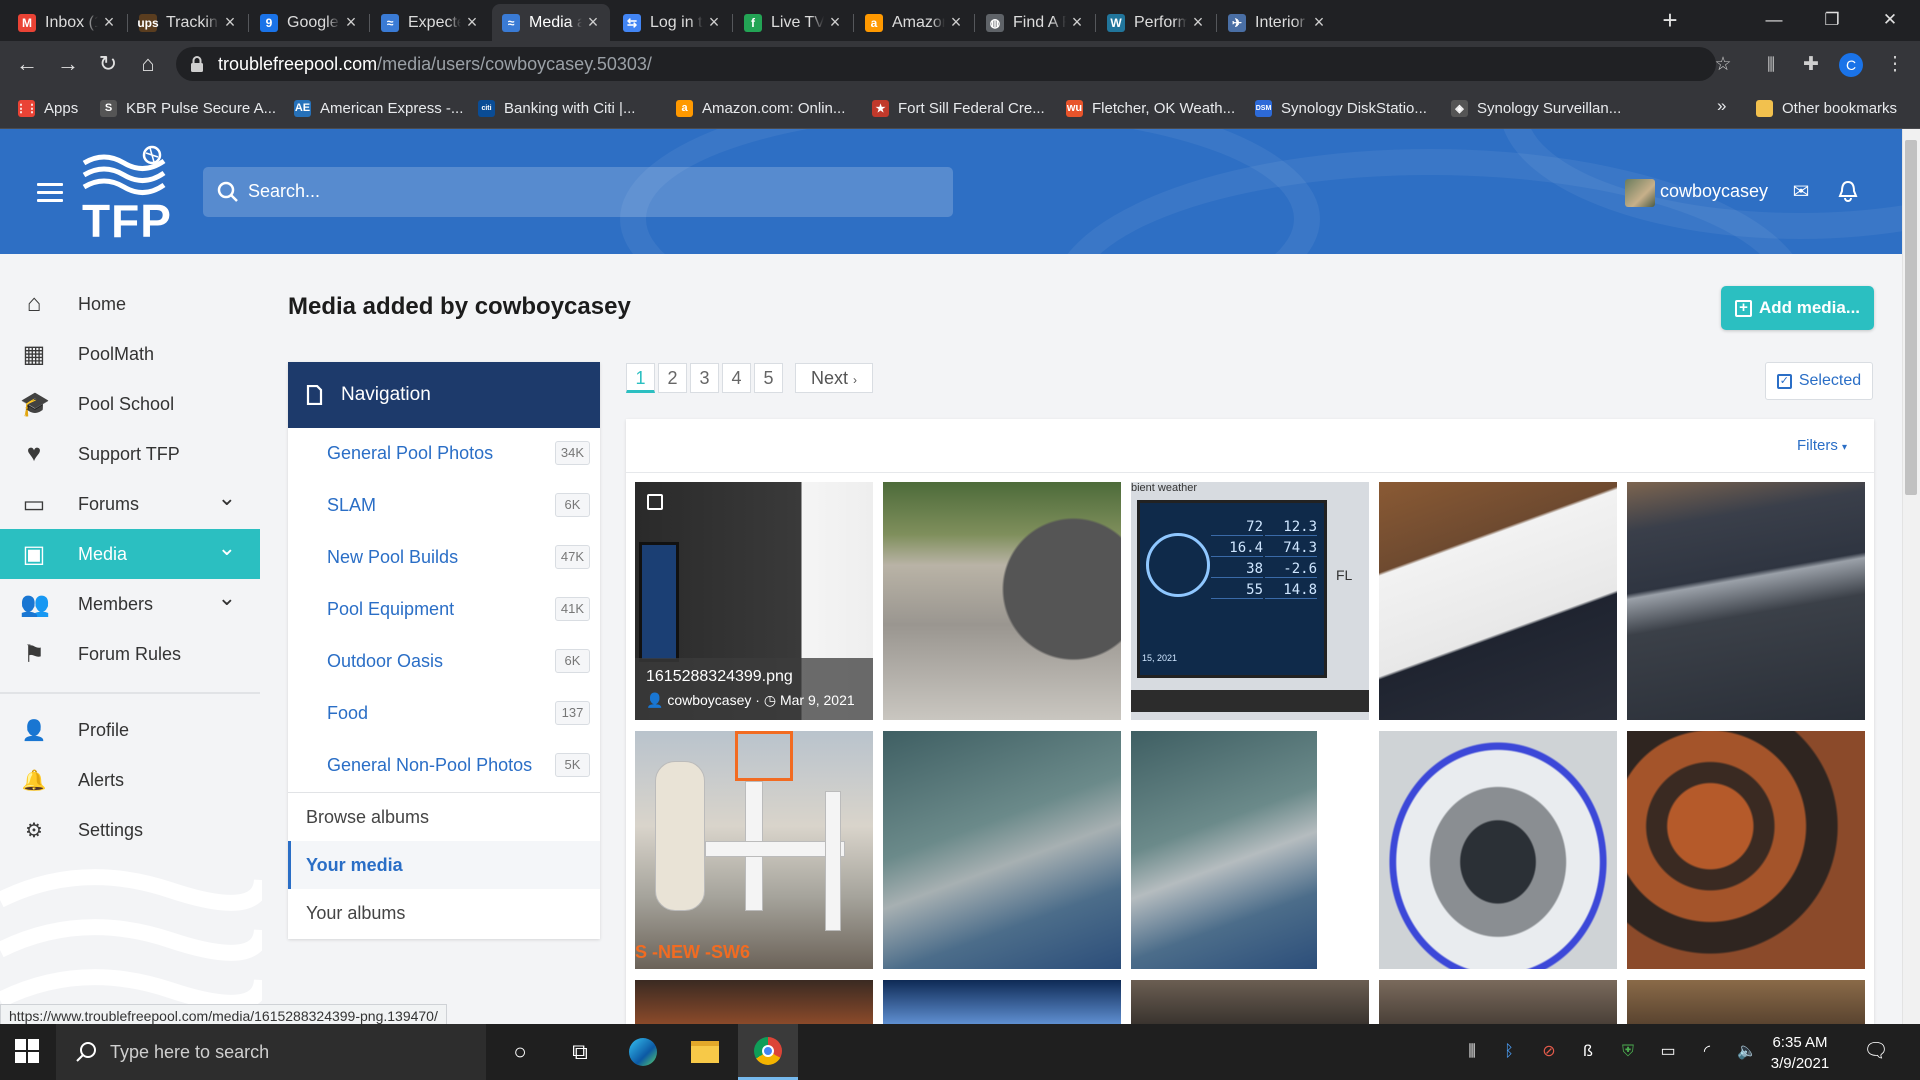 This screenshot has height=1080, width=1920. Describe the element at coordinates (130, 554) in the screenshot. I see `sidebar-item-media: ▣ Media ⌄` at that location.